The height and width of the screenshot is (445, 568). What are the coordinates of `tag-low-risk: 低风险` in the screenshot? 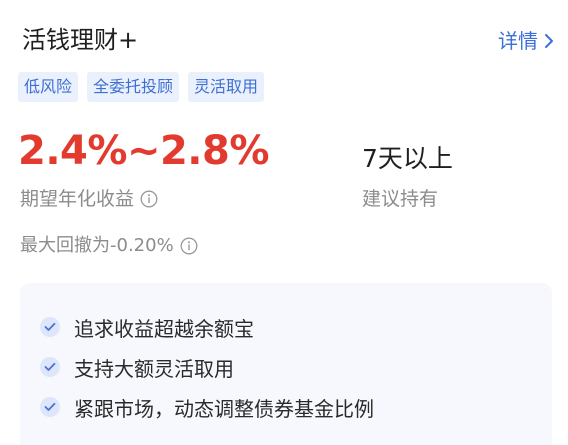 It's located at (48, 87).